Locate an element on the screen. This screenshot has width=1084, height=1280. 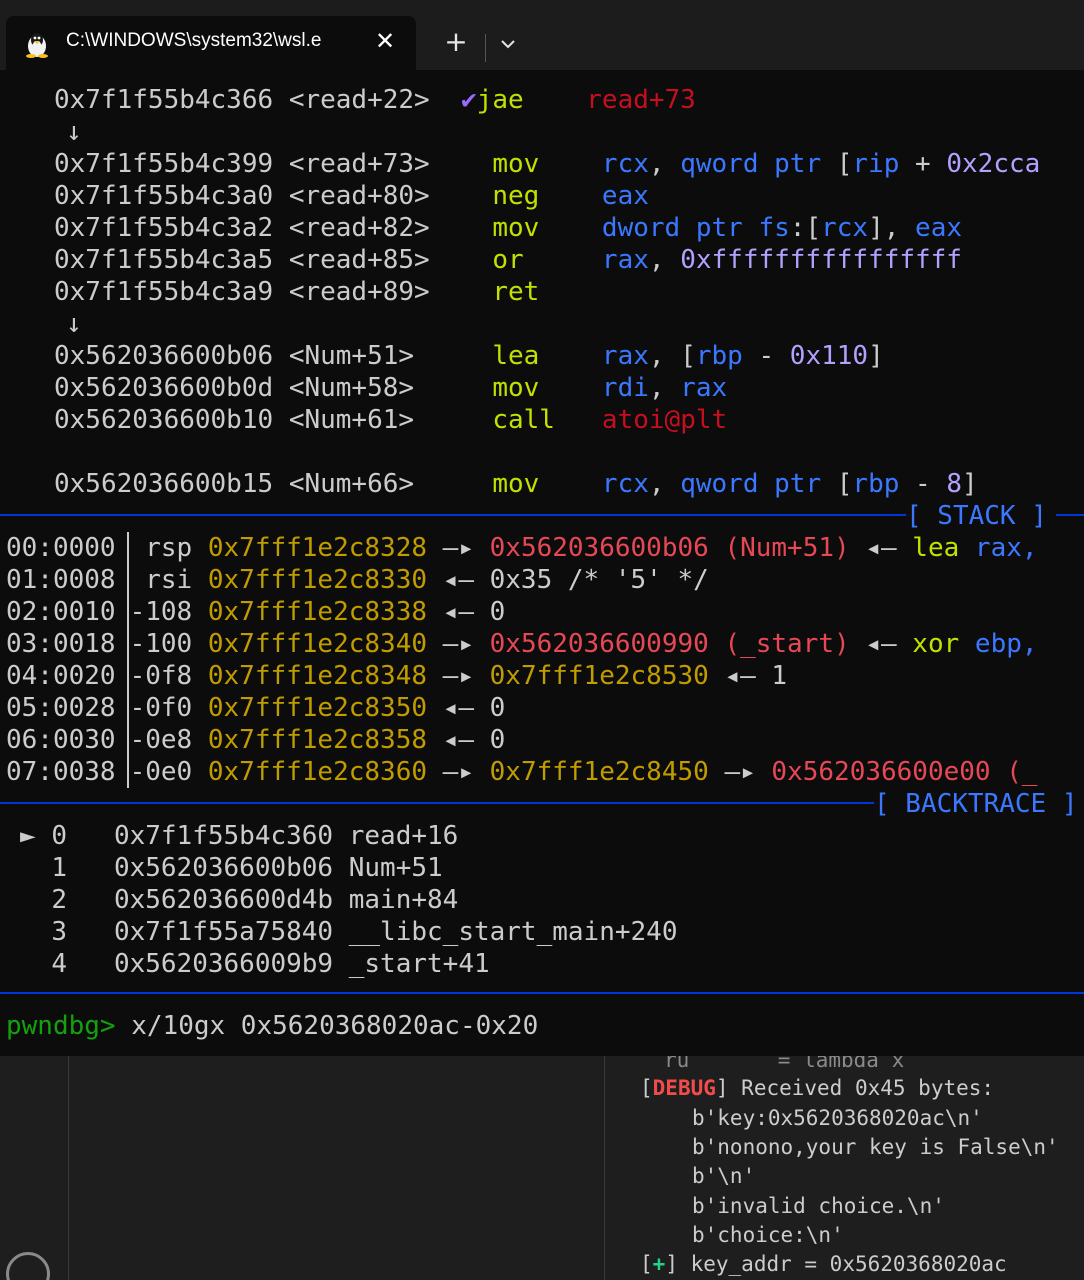
top-strip is located at coordinates (542, 7).